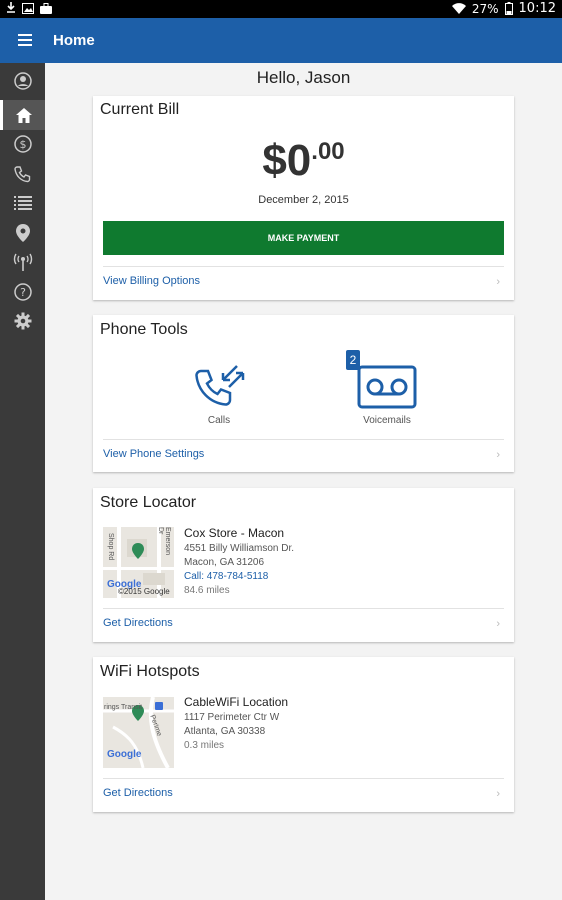 The image size is (562, 900). Describe the element at coordinates (152, 281) in the screenshot. I see `view-billing-options-label: View Billing Options` at that location.